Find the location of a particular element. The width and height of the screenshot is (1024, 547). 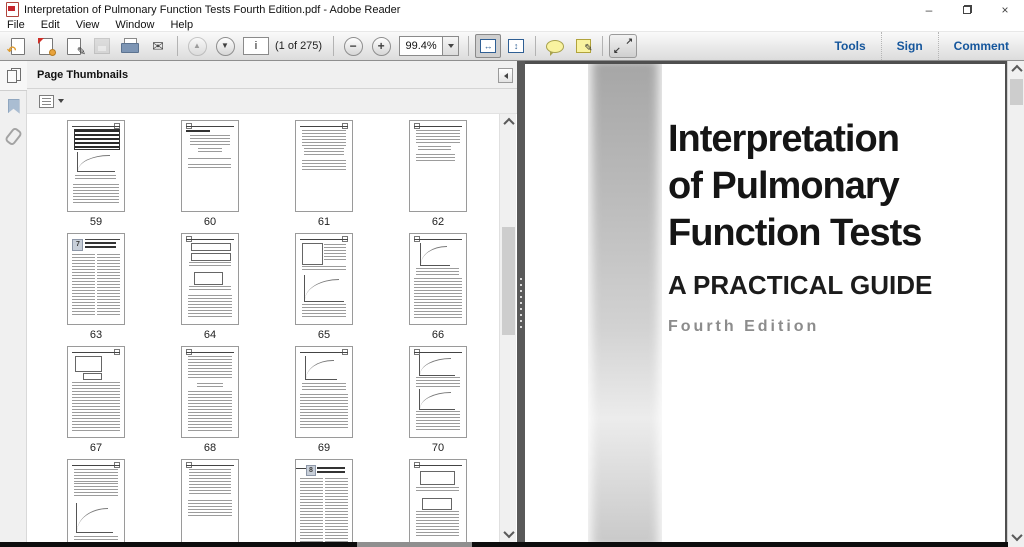

menu-item-help: Help is located at coordinates (181, 25).